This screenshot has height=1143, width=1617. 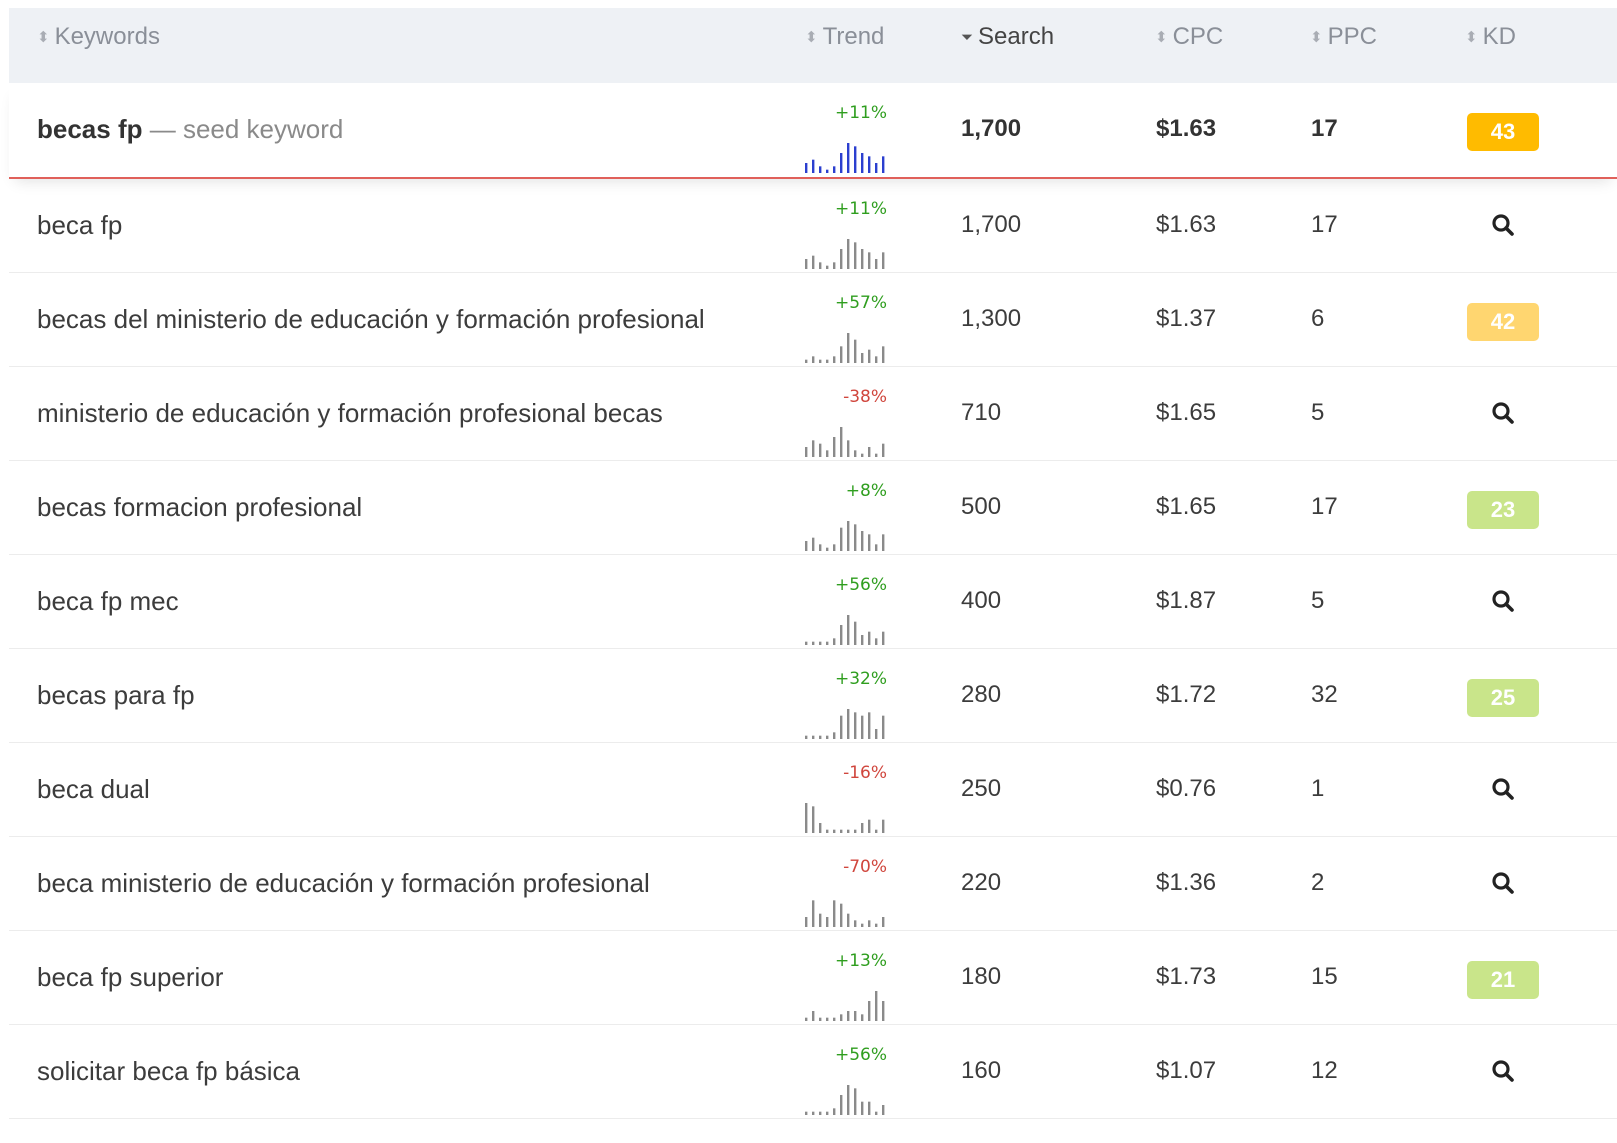 I want to click on keyword-cell: becas fp — seed keyword, so click(x=190, y=129).